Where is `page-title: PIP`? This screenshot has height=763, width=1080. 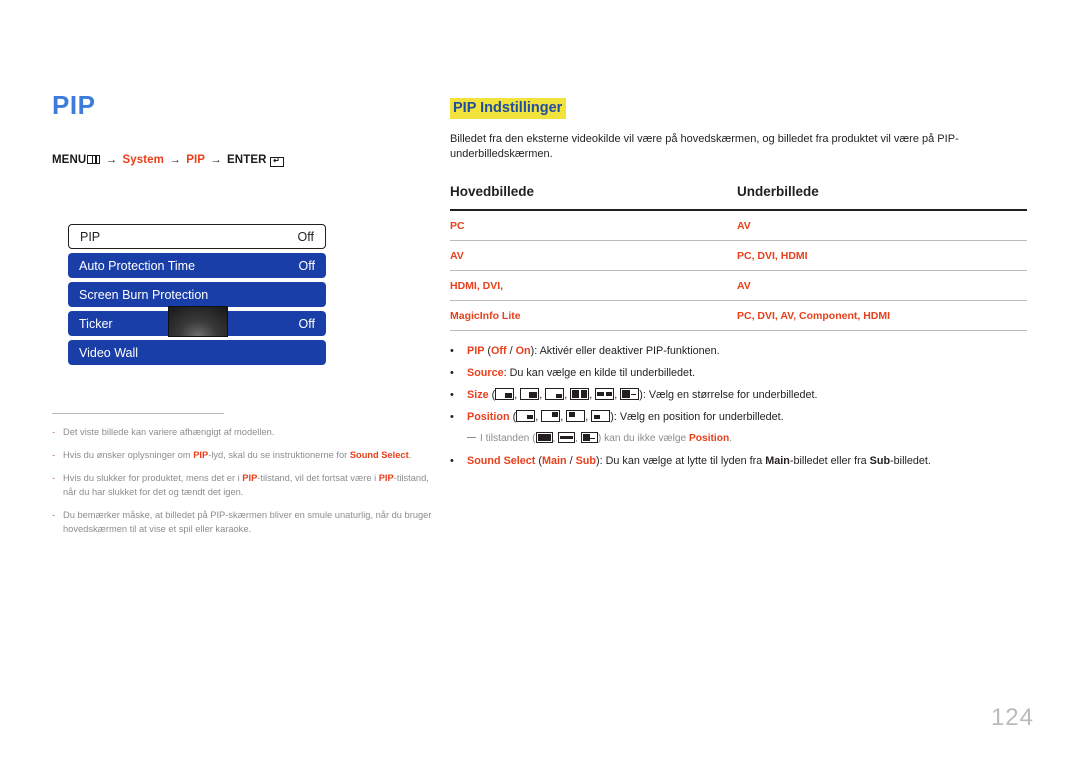
page-title: PIP is located at coordinates (74, 105).